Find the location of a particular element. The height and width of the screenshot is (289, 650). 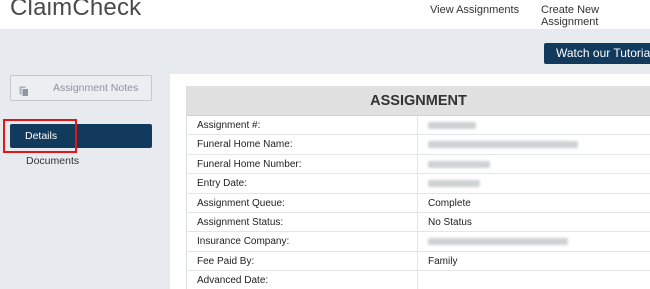

row-label: Assignment Status: is located at coordinates (240, 222).